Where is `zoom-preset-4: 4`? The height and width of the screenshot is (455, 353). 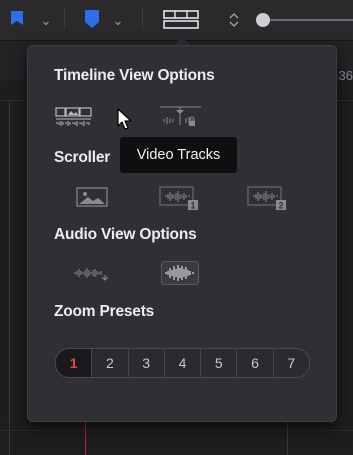
zoom-preset-4: 4 is located at coordinates (181, 363).